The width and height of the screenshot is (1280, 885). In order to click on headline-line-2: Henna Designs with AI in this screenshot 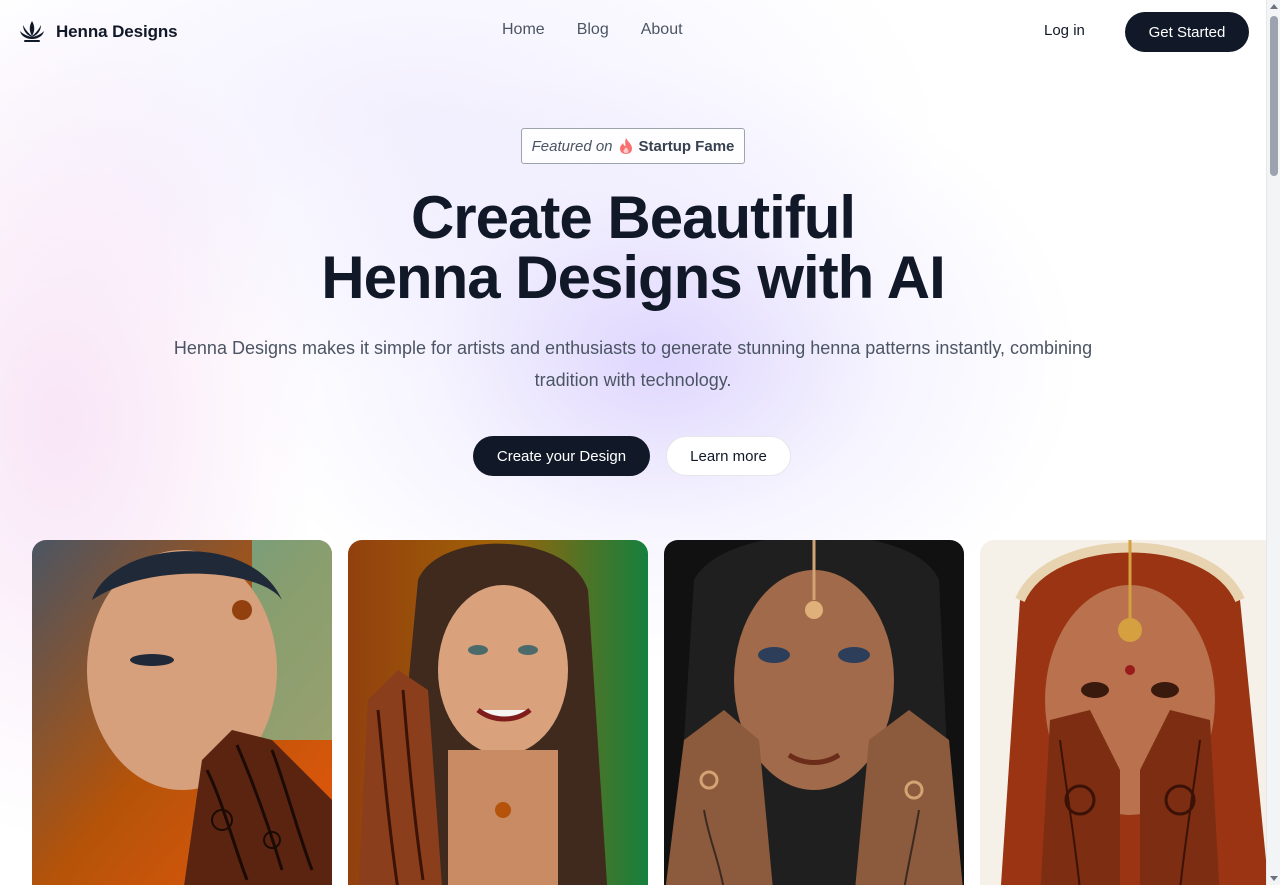, I will do `click(633, 277)`.